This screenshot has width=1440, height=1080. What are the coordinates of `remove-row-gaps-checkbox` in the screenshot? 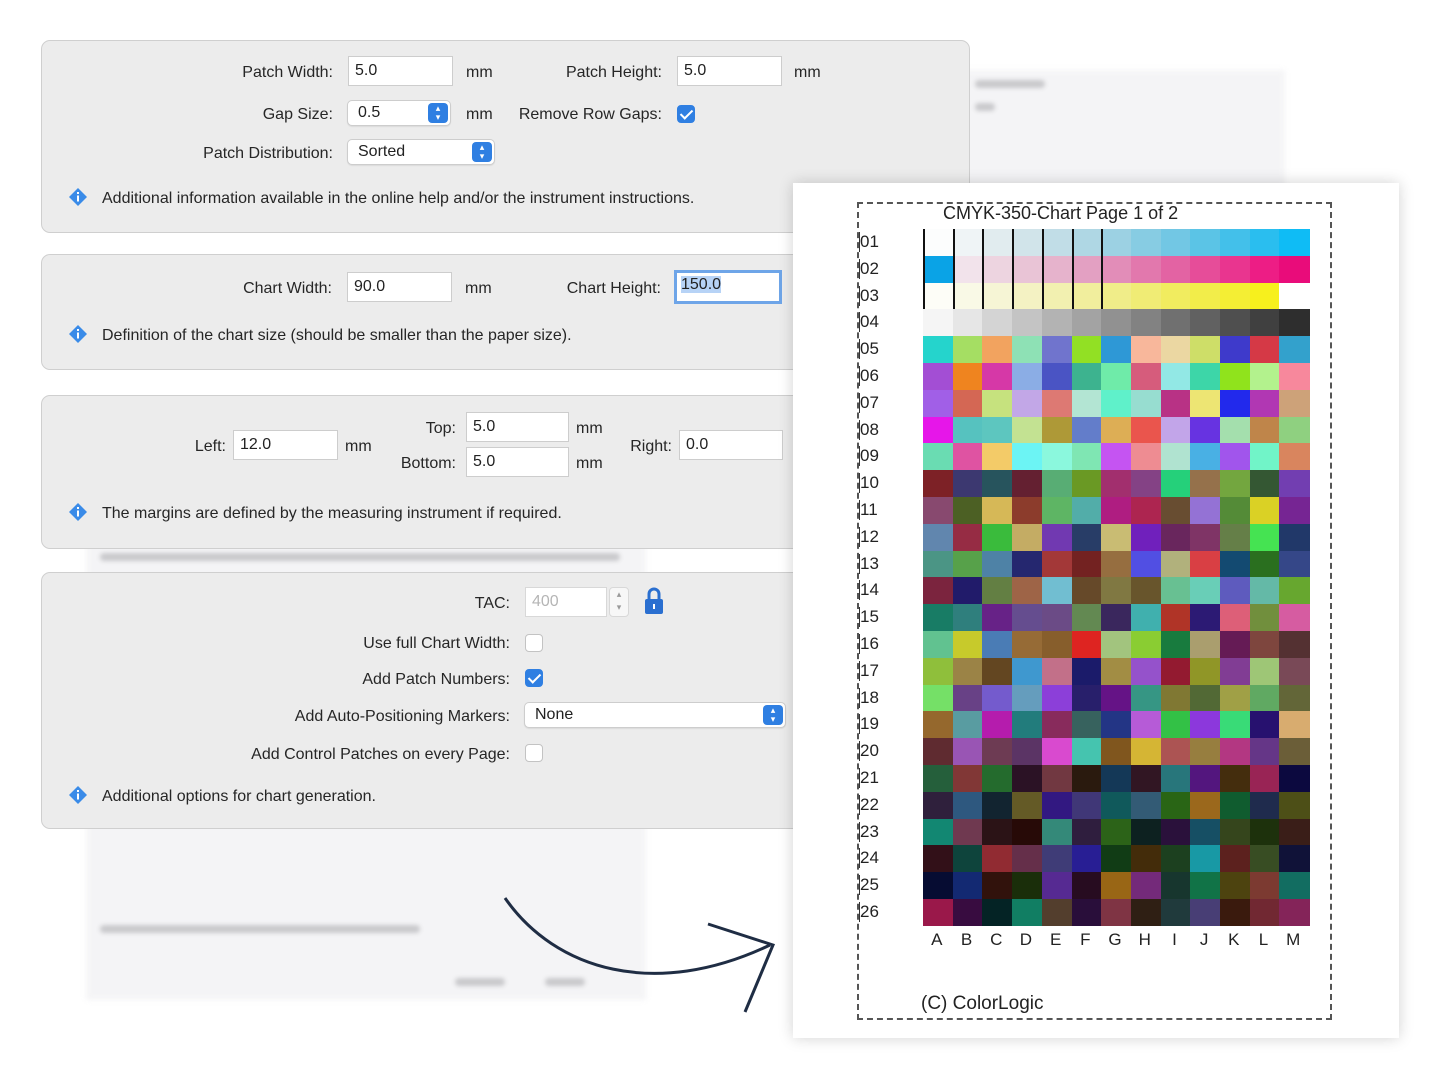 It's located at (686, 114).